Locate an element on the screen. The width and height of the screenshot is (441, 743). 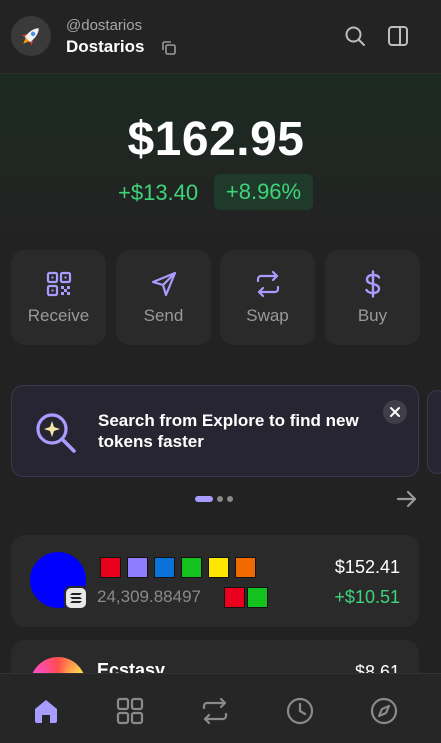
grid-icon is located at coordinates (130, 711).